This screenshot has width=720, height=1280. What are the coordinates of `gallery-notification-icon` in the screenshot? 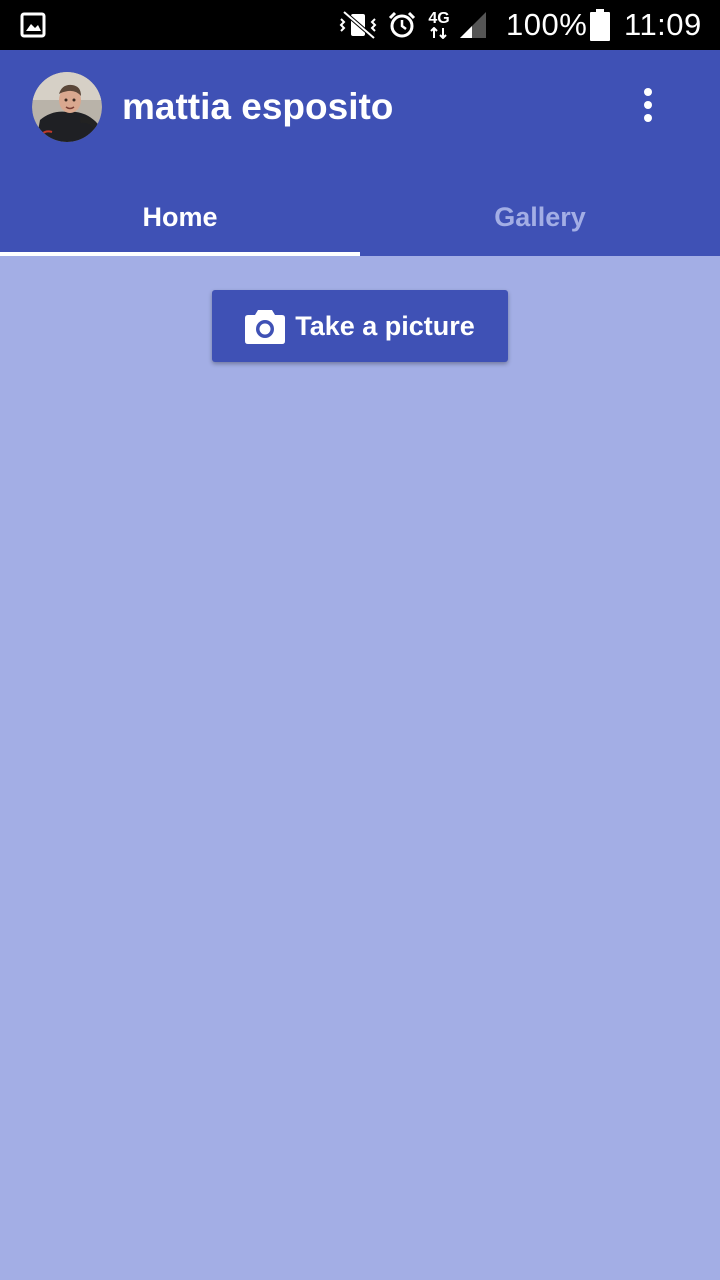 It's located at (33, 25).